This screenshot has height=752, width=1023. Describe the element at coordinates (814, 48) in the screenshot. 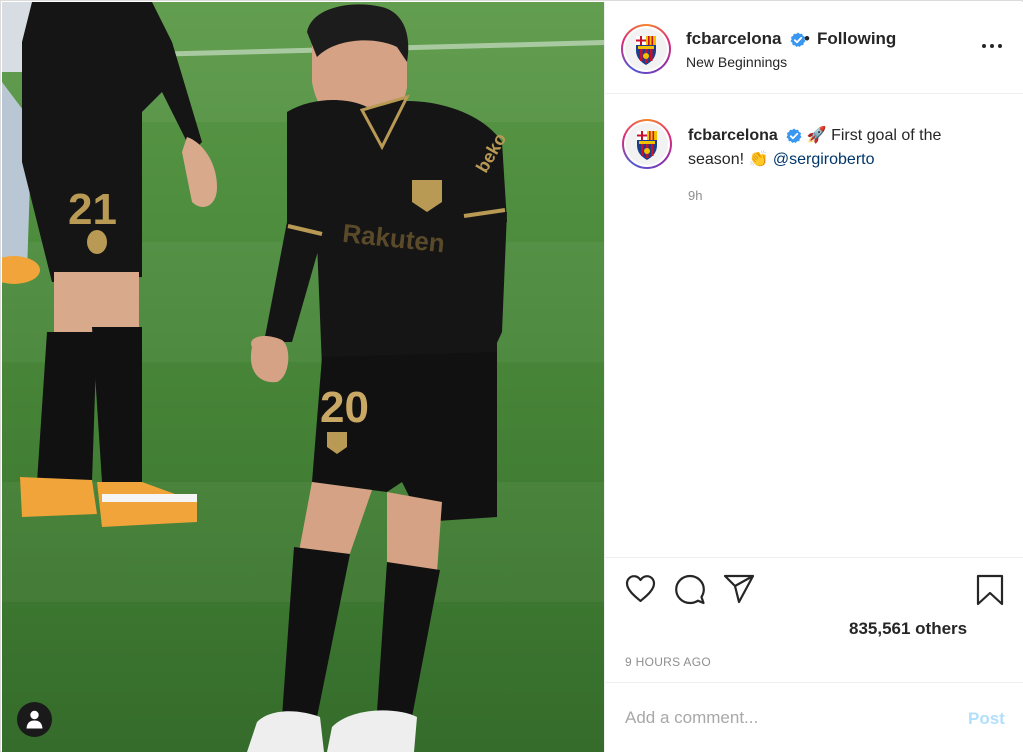

I see `post-header: fcbarcelona • Following New Beginnings` at that location.